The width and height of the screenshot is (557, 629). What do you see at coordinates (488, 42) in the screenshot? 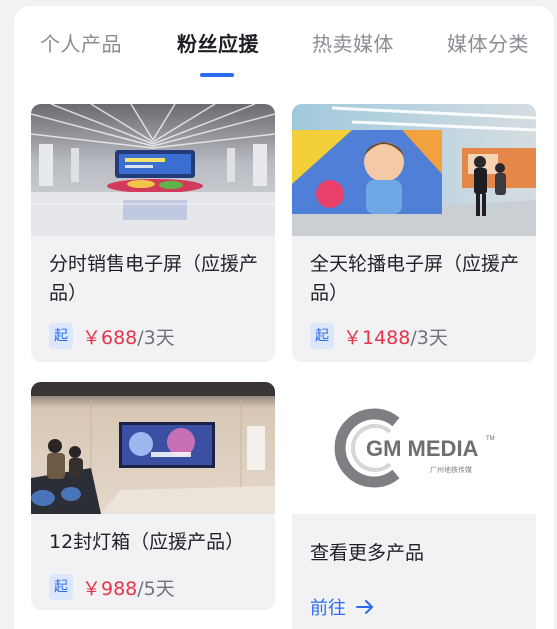
I see `tab-media-category: 媒体分类` at bounding box center [488, 42].